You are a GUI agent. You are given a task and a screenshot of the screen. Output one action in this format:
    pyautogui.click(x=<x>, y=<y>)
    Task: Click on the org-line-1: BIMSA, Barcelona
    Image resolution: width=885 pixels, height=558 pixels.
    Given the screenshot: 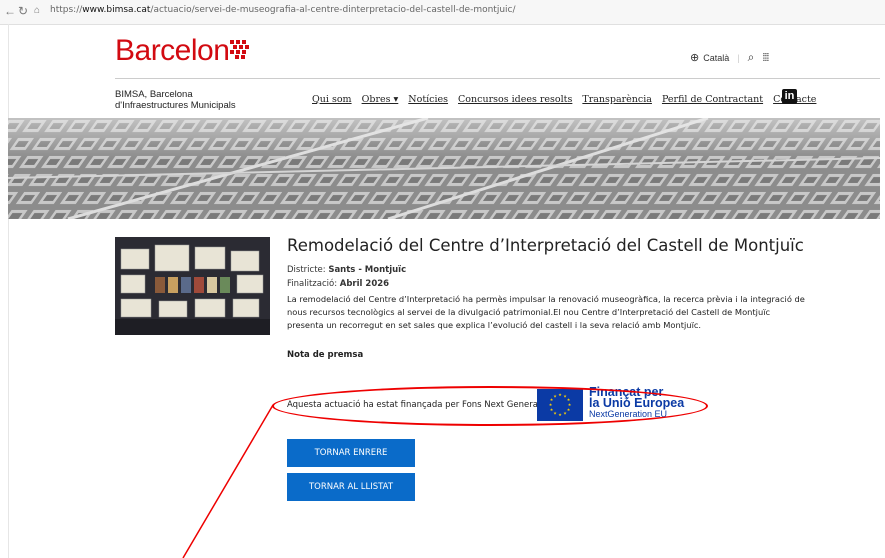 What is the action you would take?
    pyautogui.click(x=154, y=94)
    